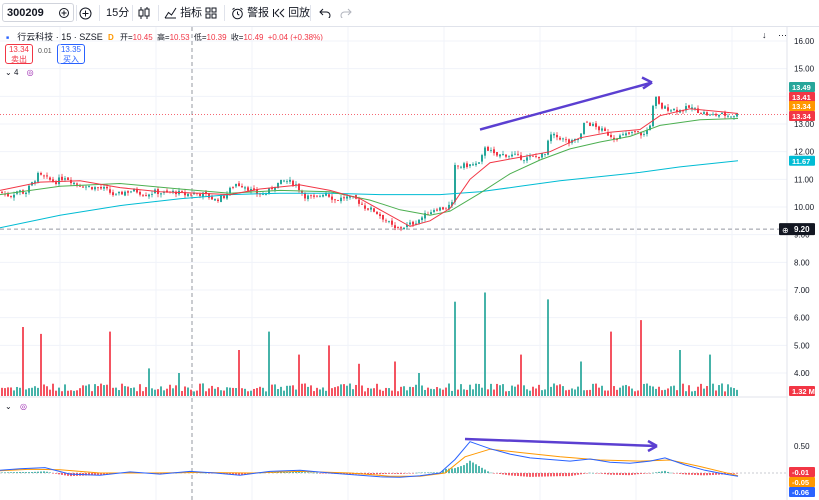  Describe the element at coordinates (782, 35) in the screenshot. I see `more-menu-icon: ⋯` at that location.